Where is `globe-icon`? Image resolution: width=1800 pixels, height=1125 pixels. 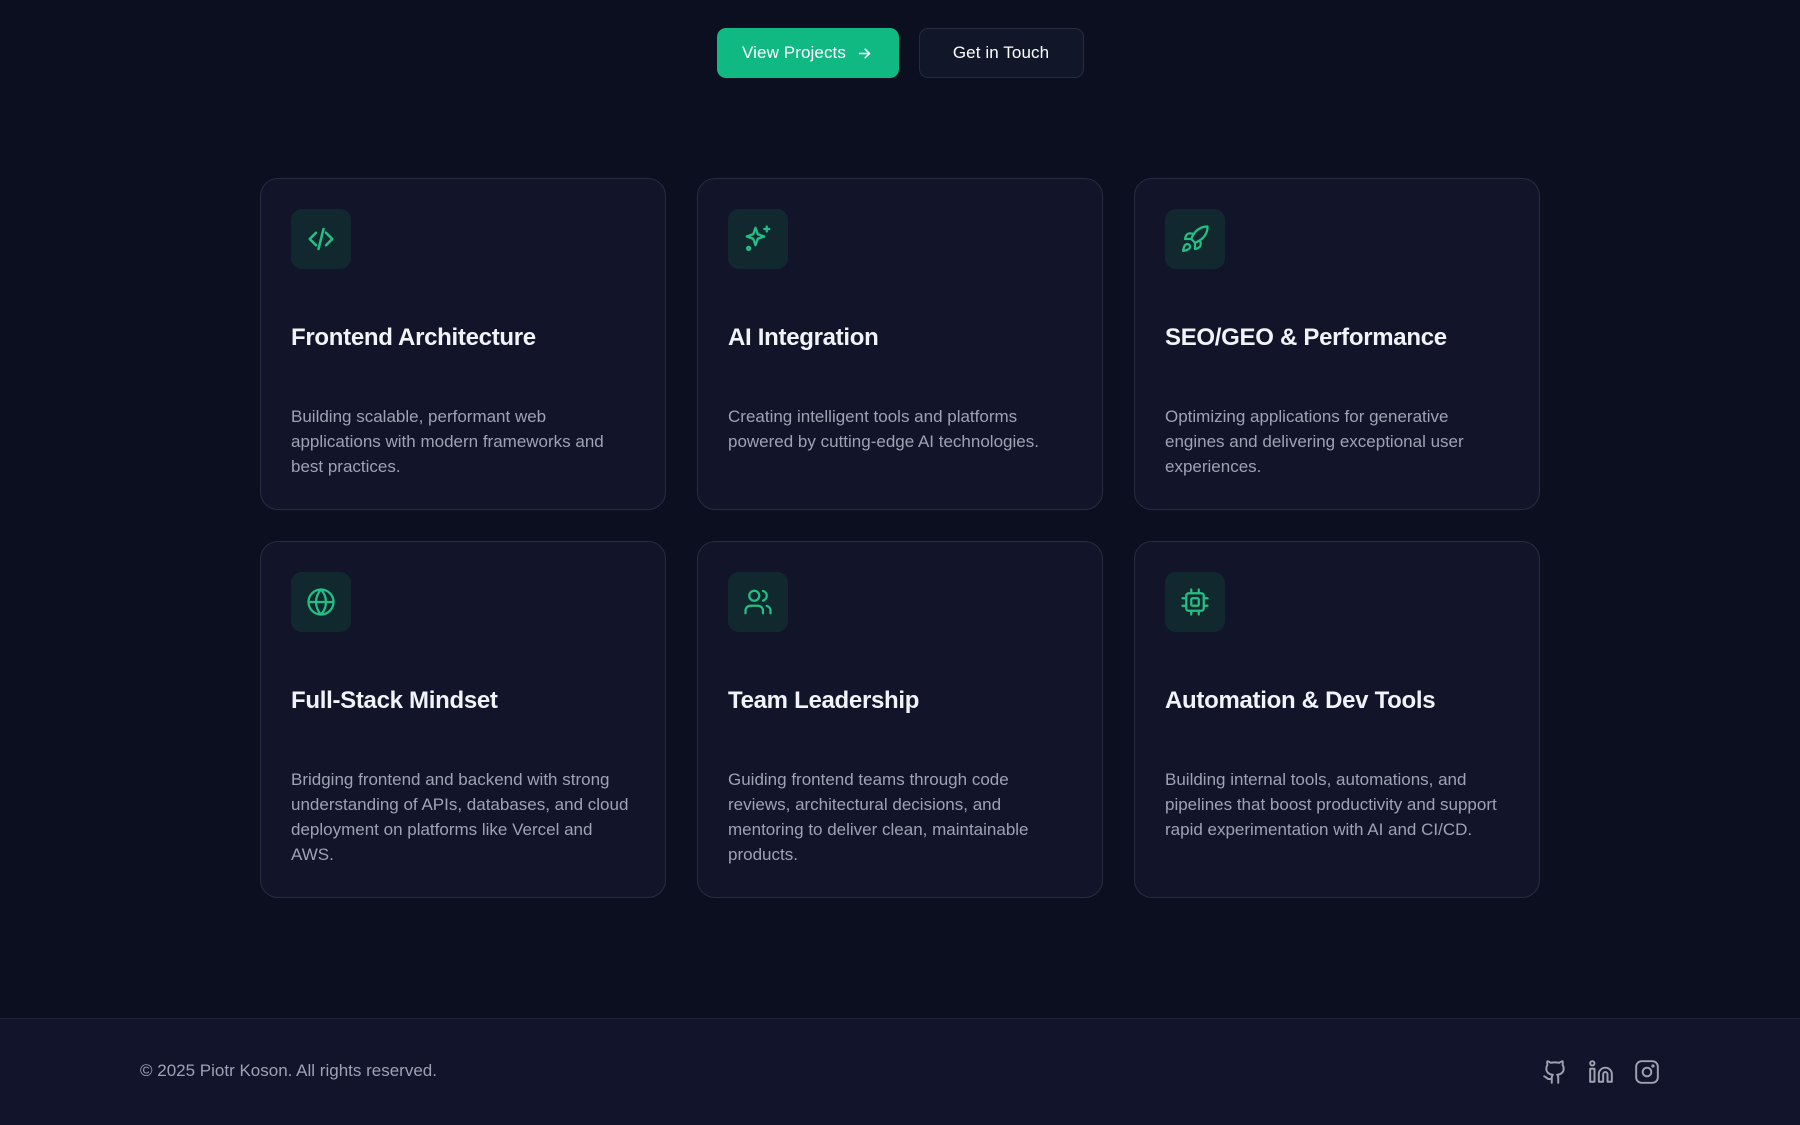
globe-icon is located at coordinates (321, 602).